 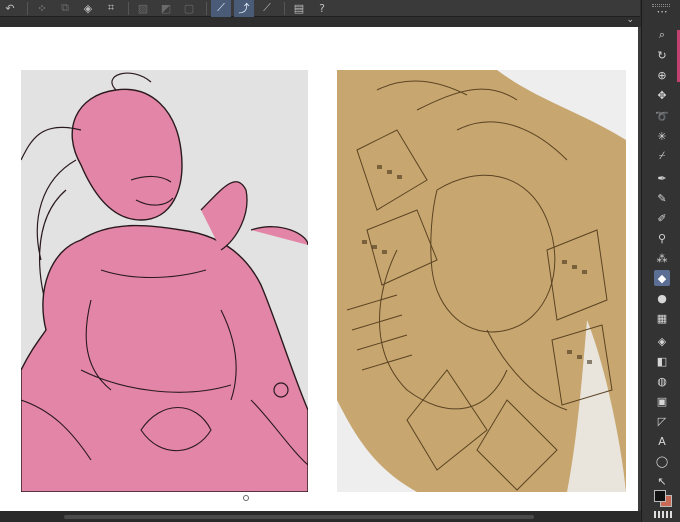 What do you see at coordinates (662, 258) in the screenshot?
I see `spray-icon: ⁂` at bounding box center [662, 258].